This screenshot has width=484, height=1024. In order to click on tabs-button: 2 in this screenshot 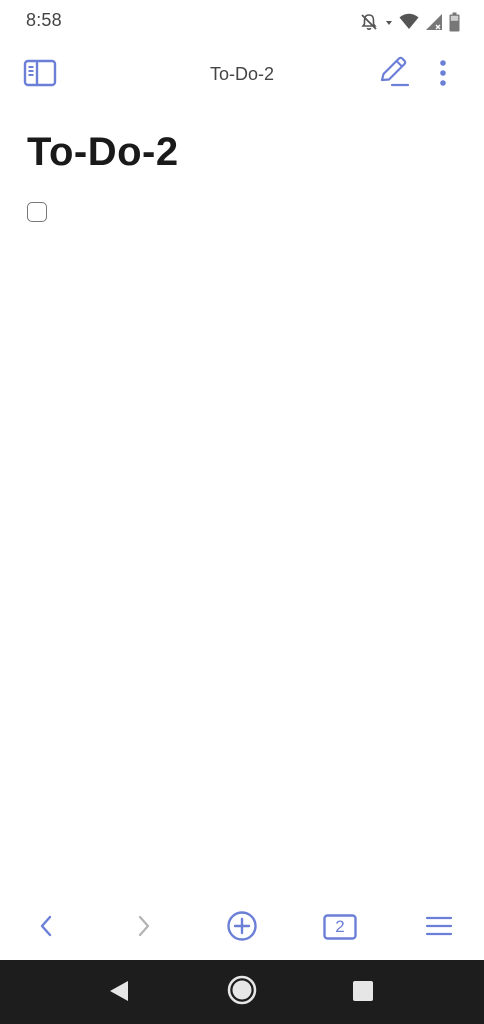, I will do `click(340, 927)`.